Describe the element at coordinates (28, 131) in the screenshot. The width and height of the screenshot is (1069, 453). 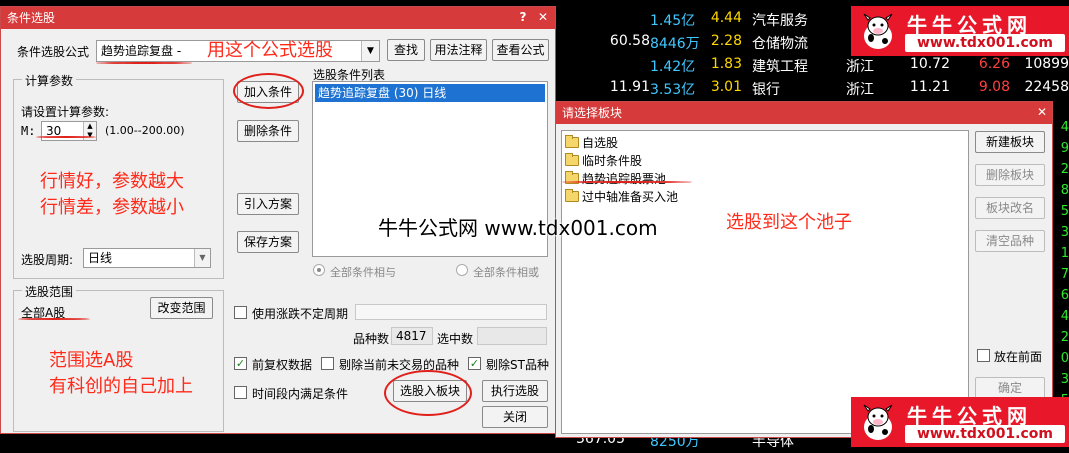
I see `m-label: M:` at that location.